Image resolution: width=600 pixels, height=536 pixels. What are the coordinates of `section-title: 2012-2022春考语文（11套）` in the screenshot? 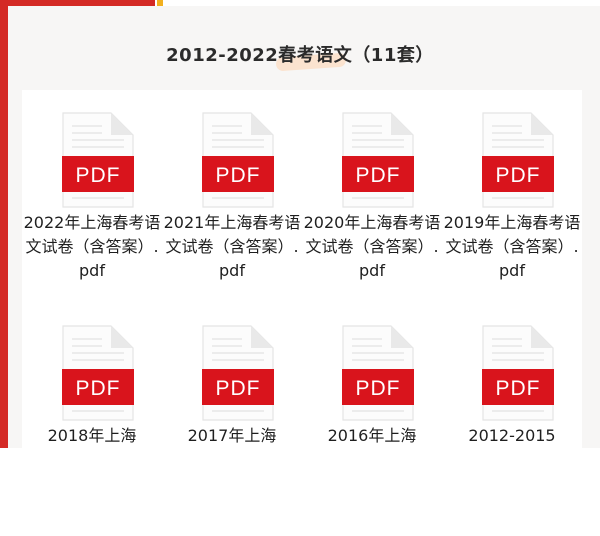 It's located at (300, 55).